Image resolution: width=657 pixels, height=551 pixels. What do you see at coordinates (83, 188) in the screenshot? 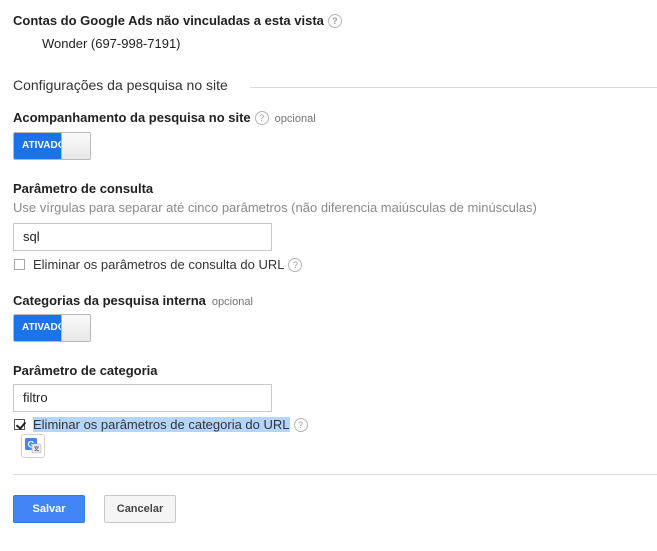
I see `query-parameter-label: Parâmetro de consulta` at bounding box center [83, 188].